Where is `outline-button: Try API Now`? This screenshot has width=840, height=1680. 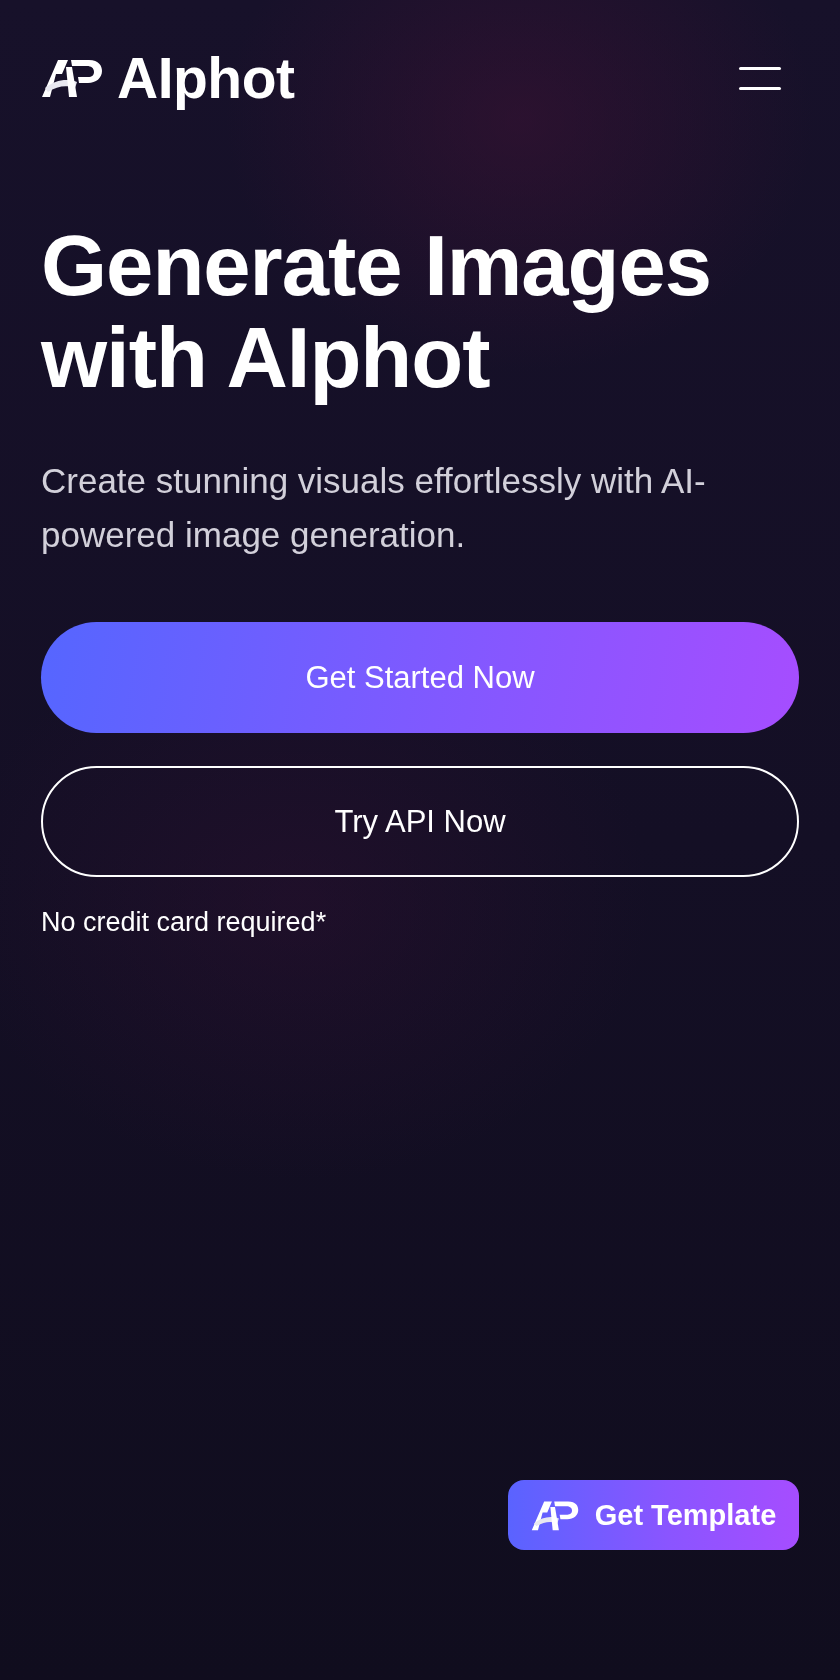
outline-button: Try API Now is located at coordinates (420, 821).